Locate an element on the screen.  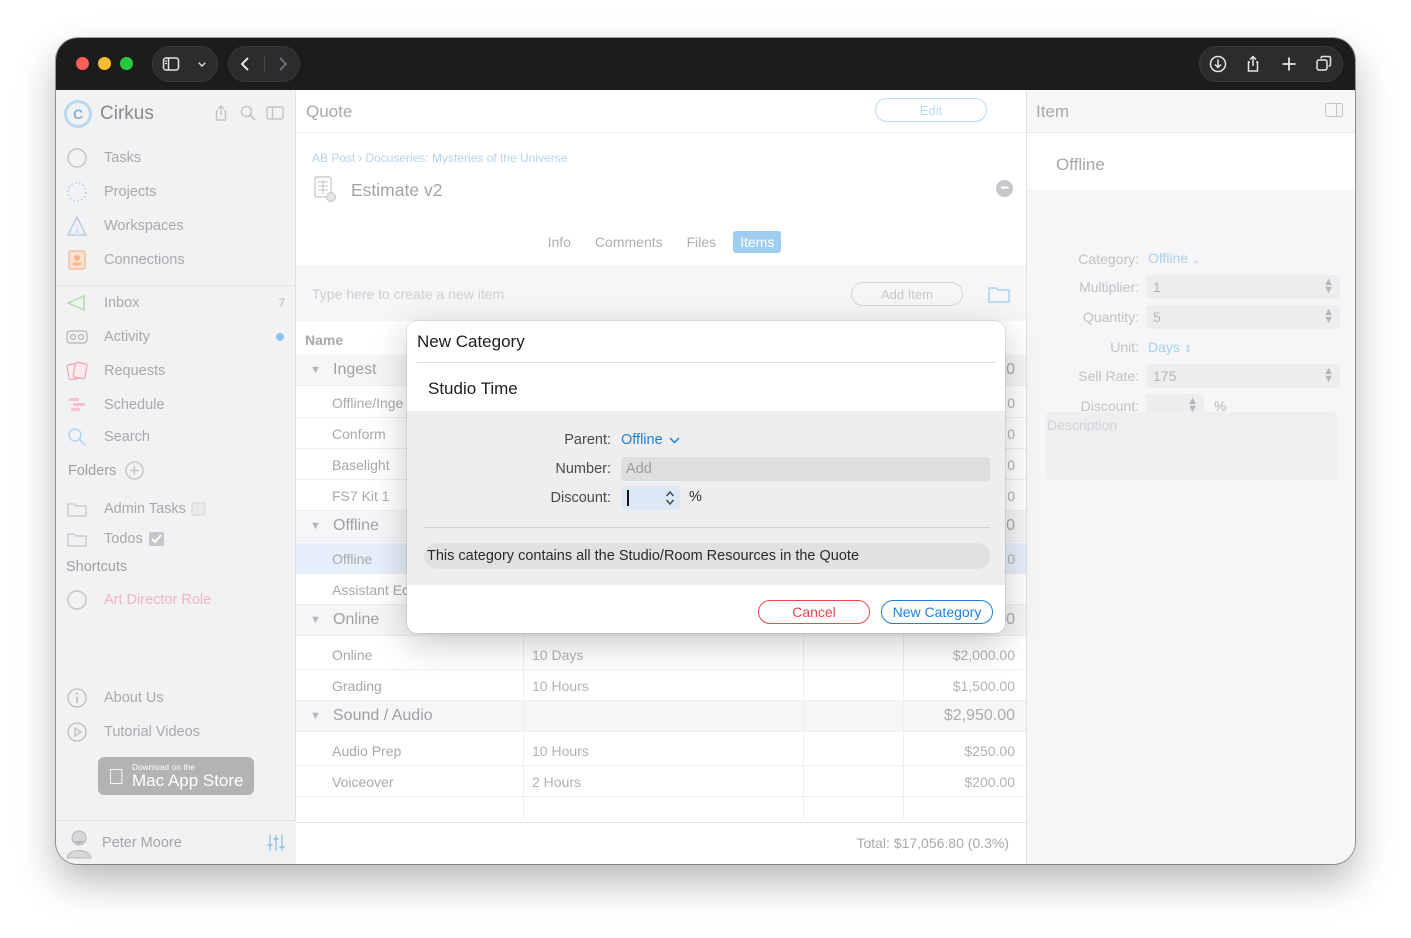
breadcrumb-project-link: Docuseries: Mysteries of the Universe is located at coordinates (466, 158).